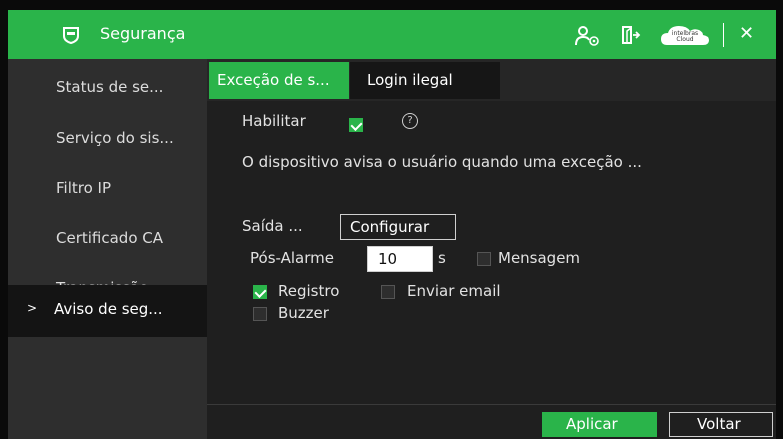 The width and height of the screenshot is (783, 439). I want to click on cloud-label-text: Cloud, so click(685, 39).